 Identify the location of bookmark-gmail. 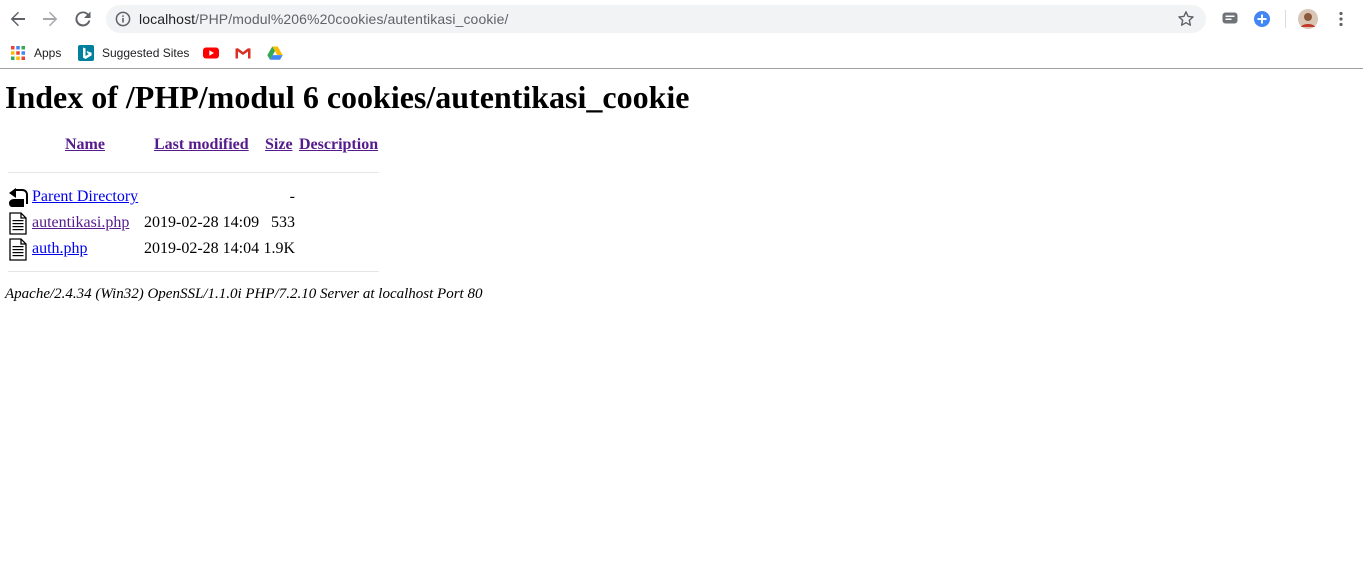
(243, 53).